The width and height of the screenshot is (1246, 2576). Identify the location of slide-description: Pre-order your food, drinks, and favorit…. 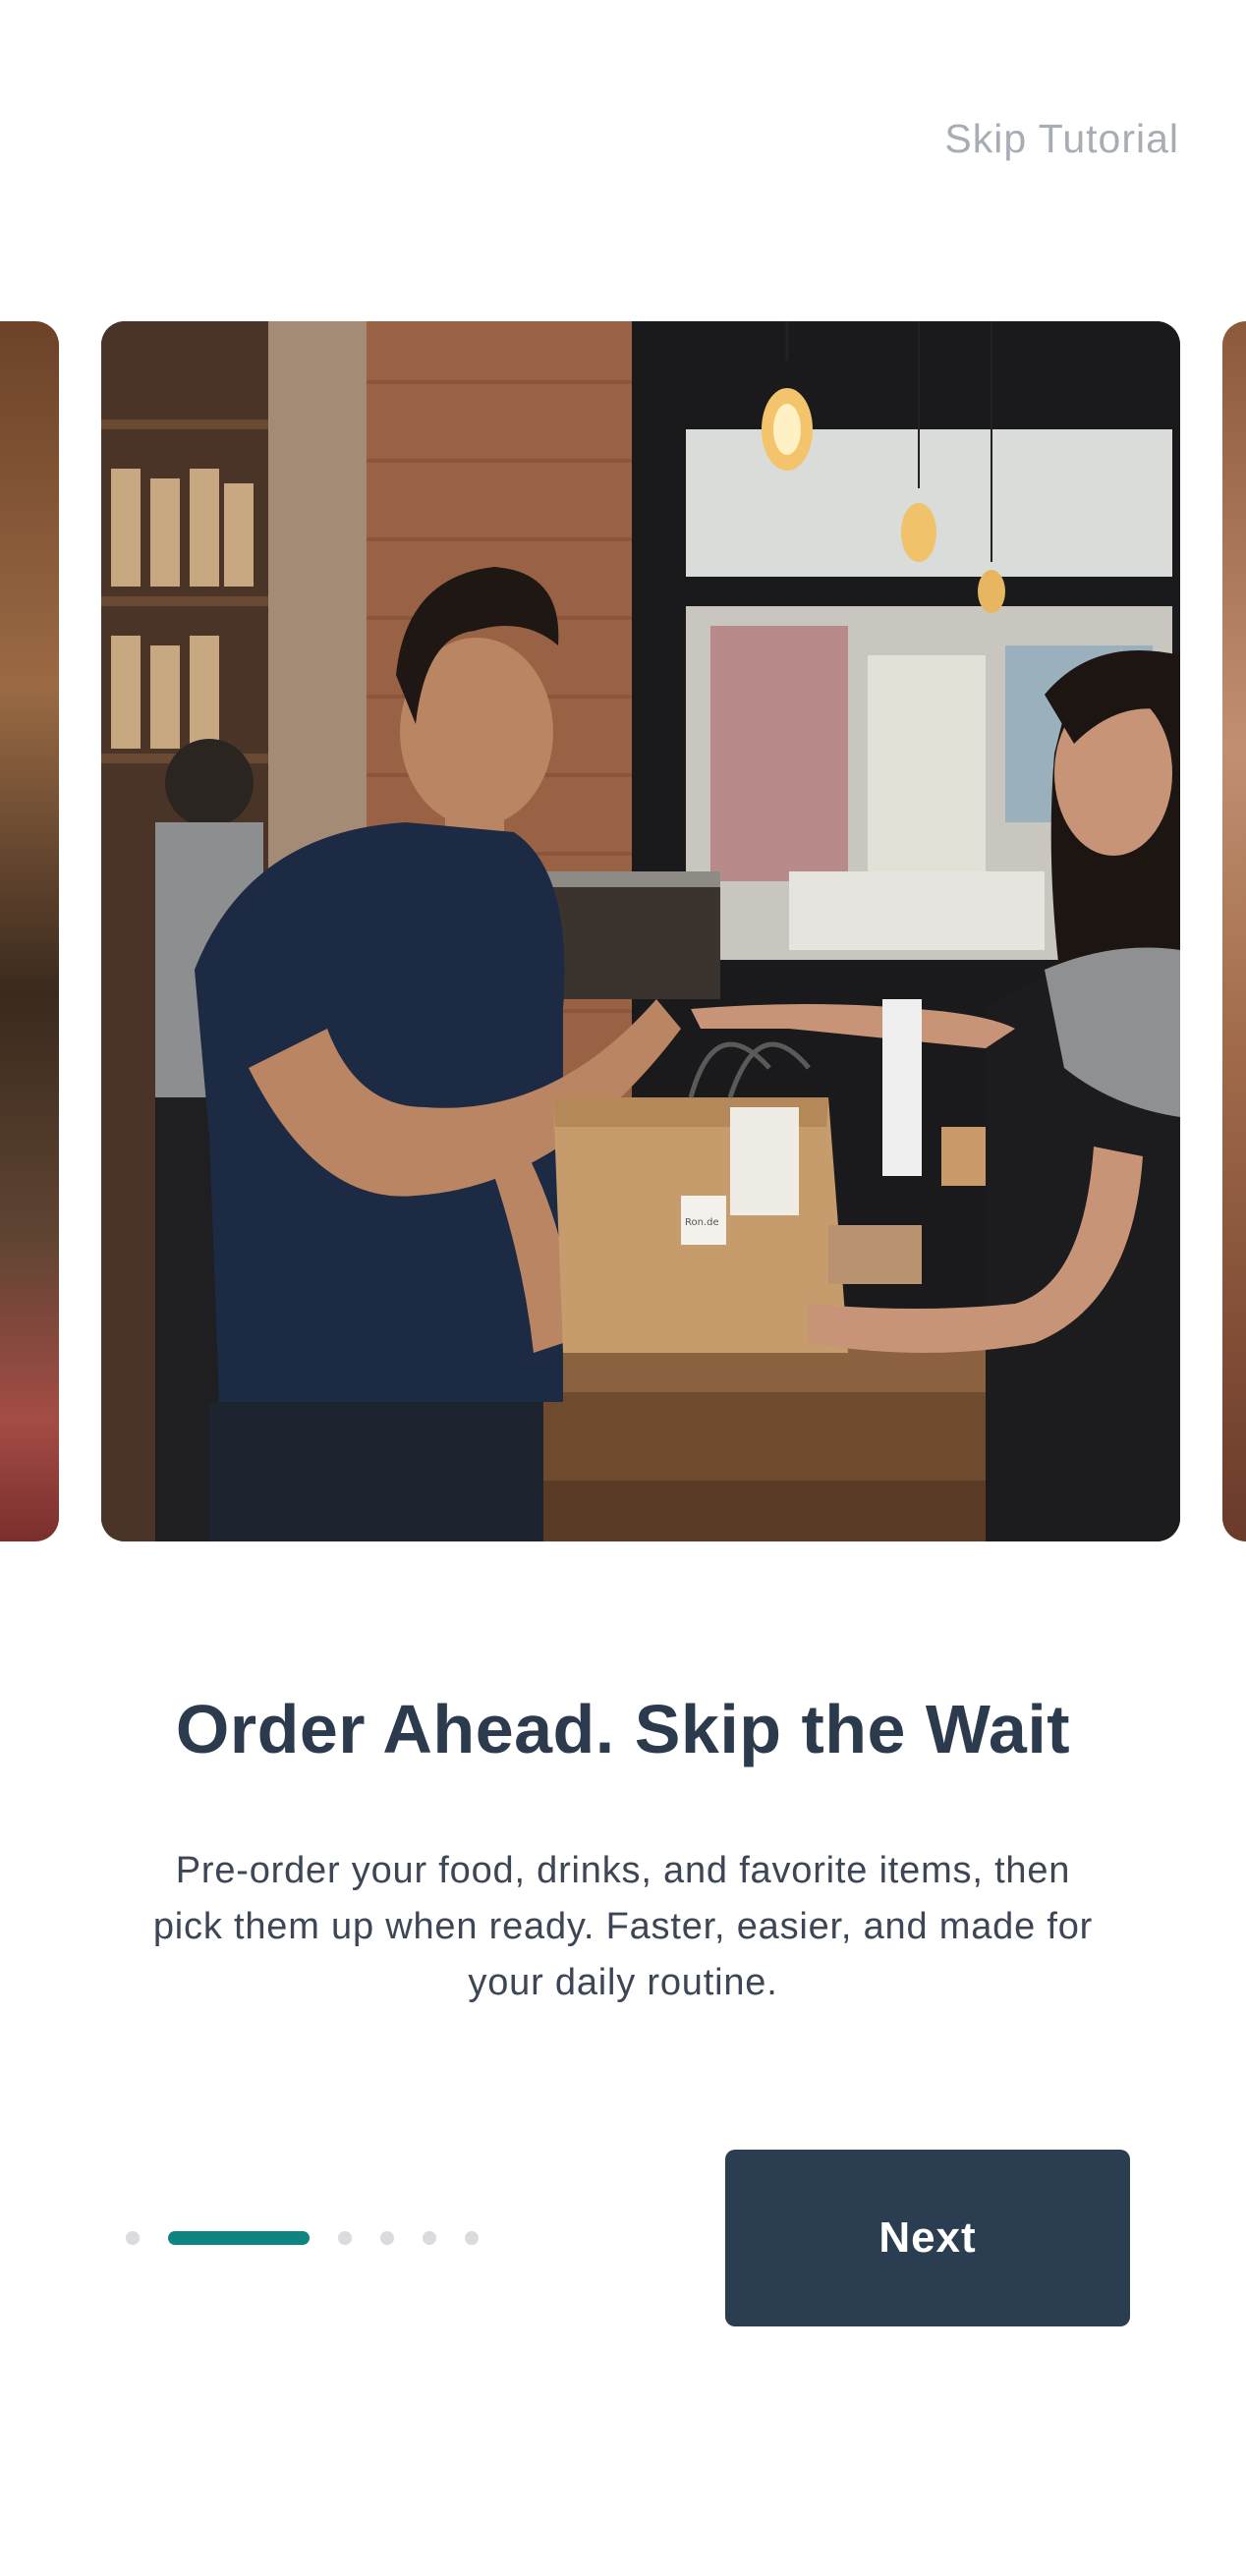
(623, 1926).